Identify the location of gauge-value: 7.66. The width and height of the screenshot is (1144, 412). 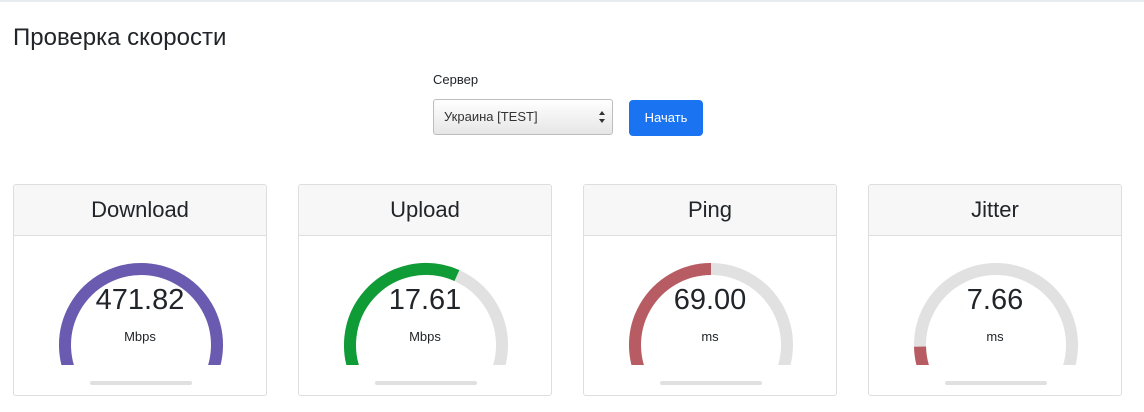
(995, 300).